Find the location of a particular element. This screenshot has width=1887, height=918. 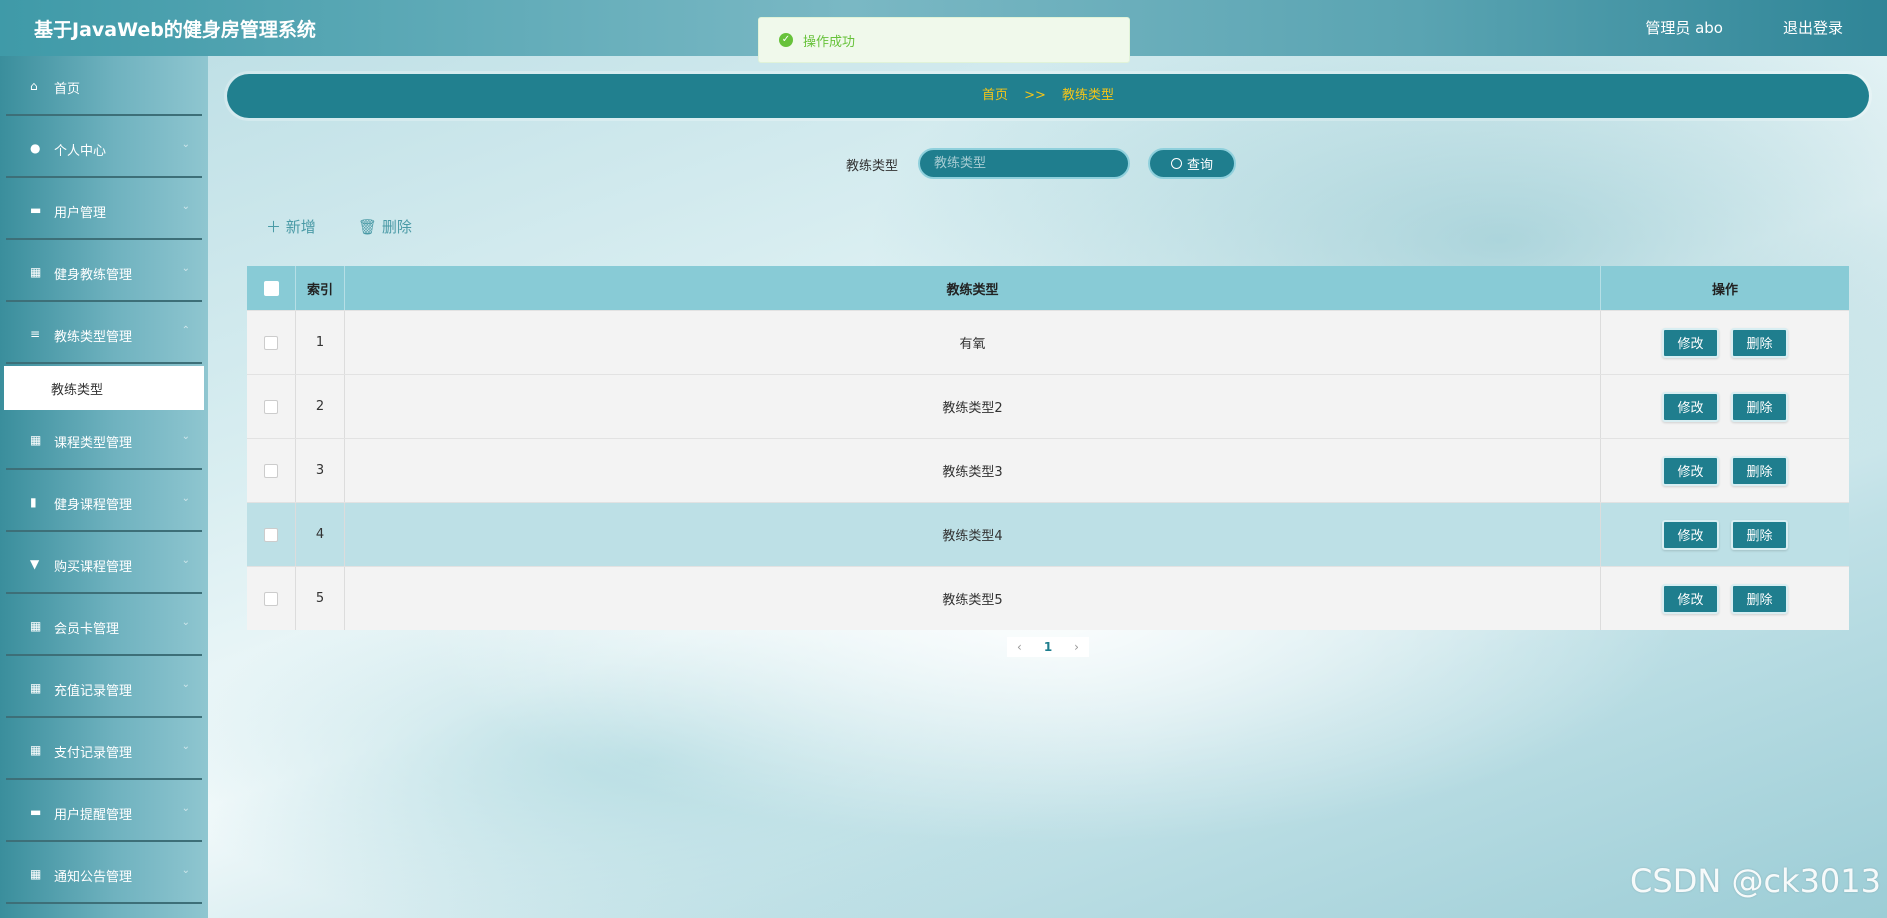

row-type: 教练类型3 is located at coordinates (973, 470).